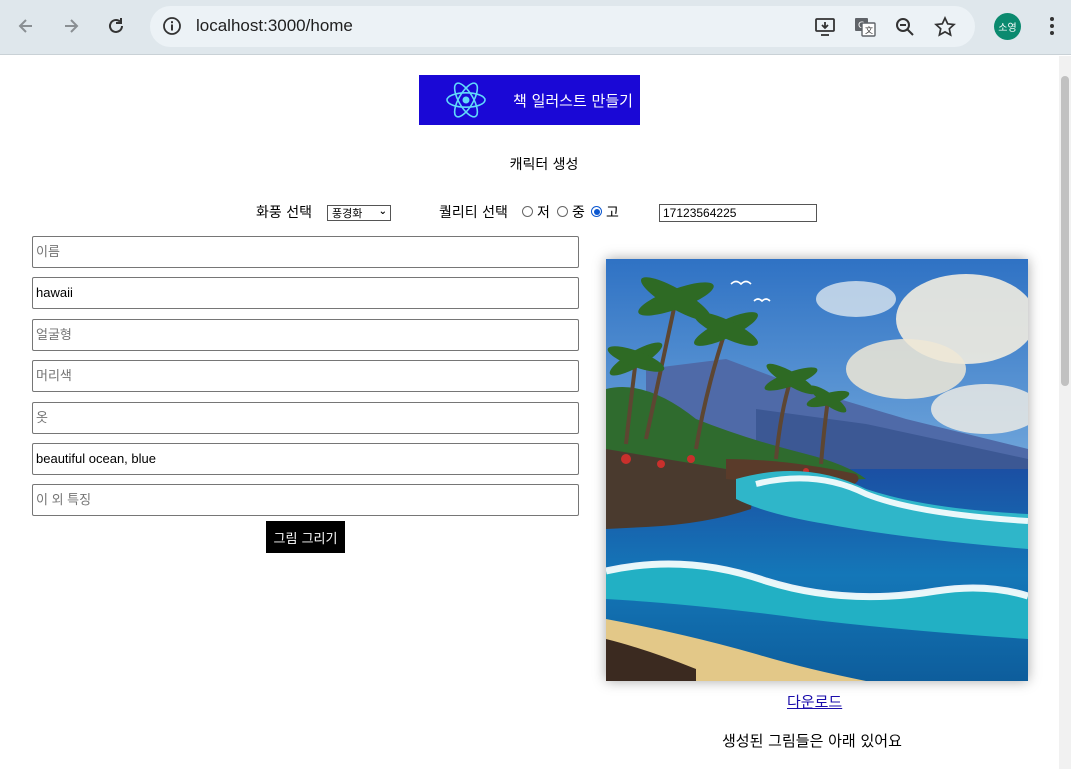  What do you see at coordinates (466, 100) in the screenshot?
I see `react-logo-icon` at bounding box center [466, 100].